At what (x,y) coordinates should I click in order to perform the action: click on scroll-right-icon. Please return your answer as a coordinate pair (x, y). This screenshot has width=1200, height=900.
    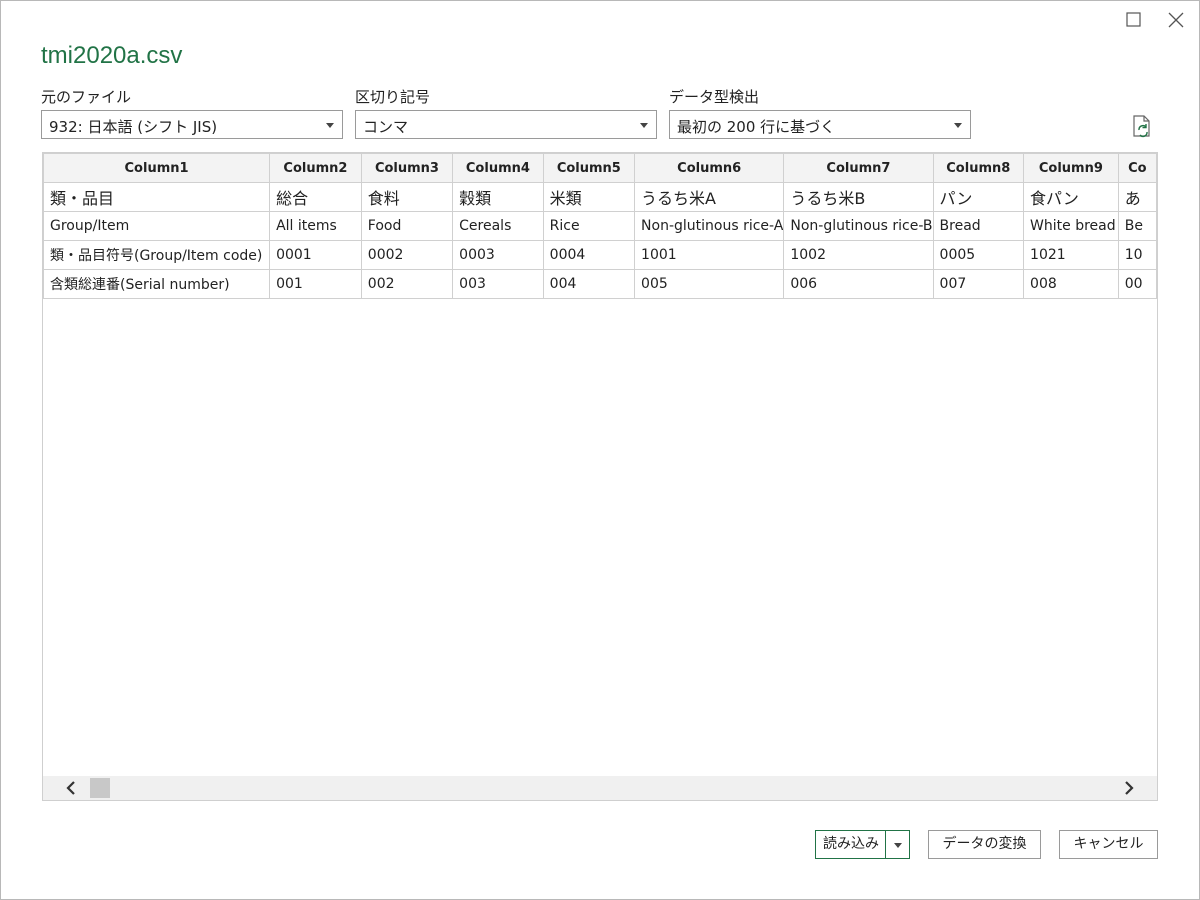
    Looking at the image, I should click on (1129, 788).